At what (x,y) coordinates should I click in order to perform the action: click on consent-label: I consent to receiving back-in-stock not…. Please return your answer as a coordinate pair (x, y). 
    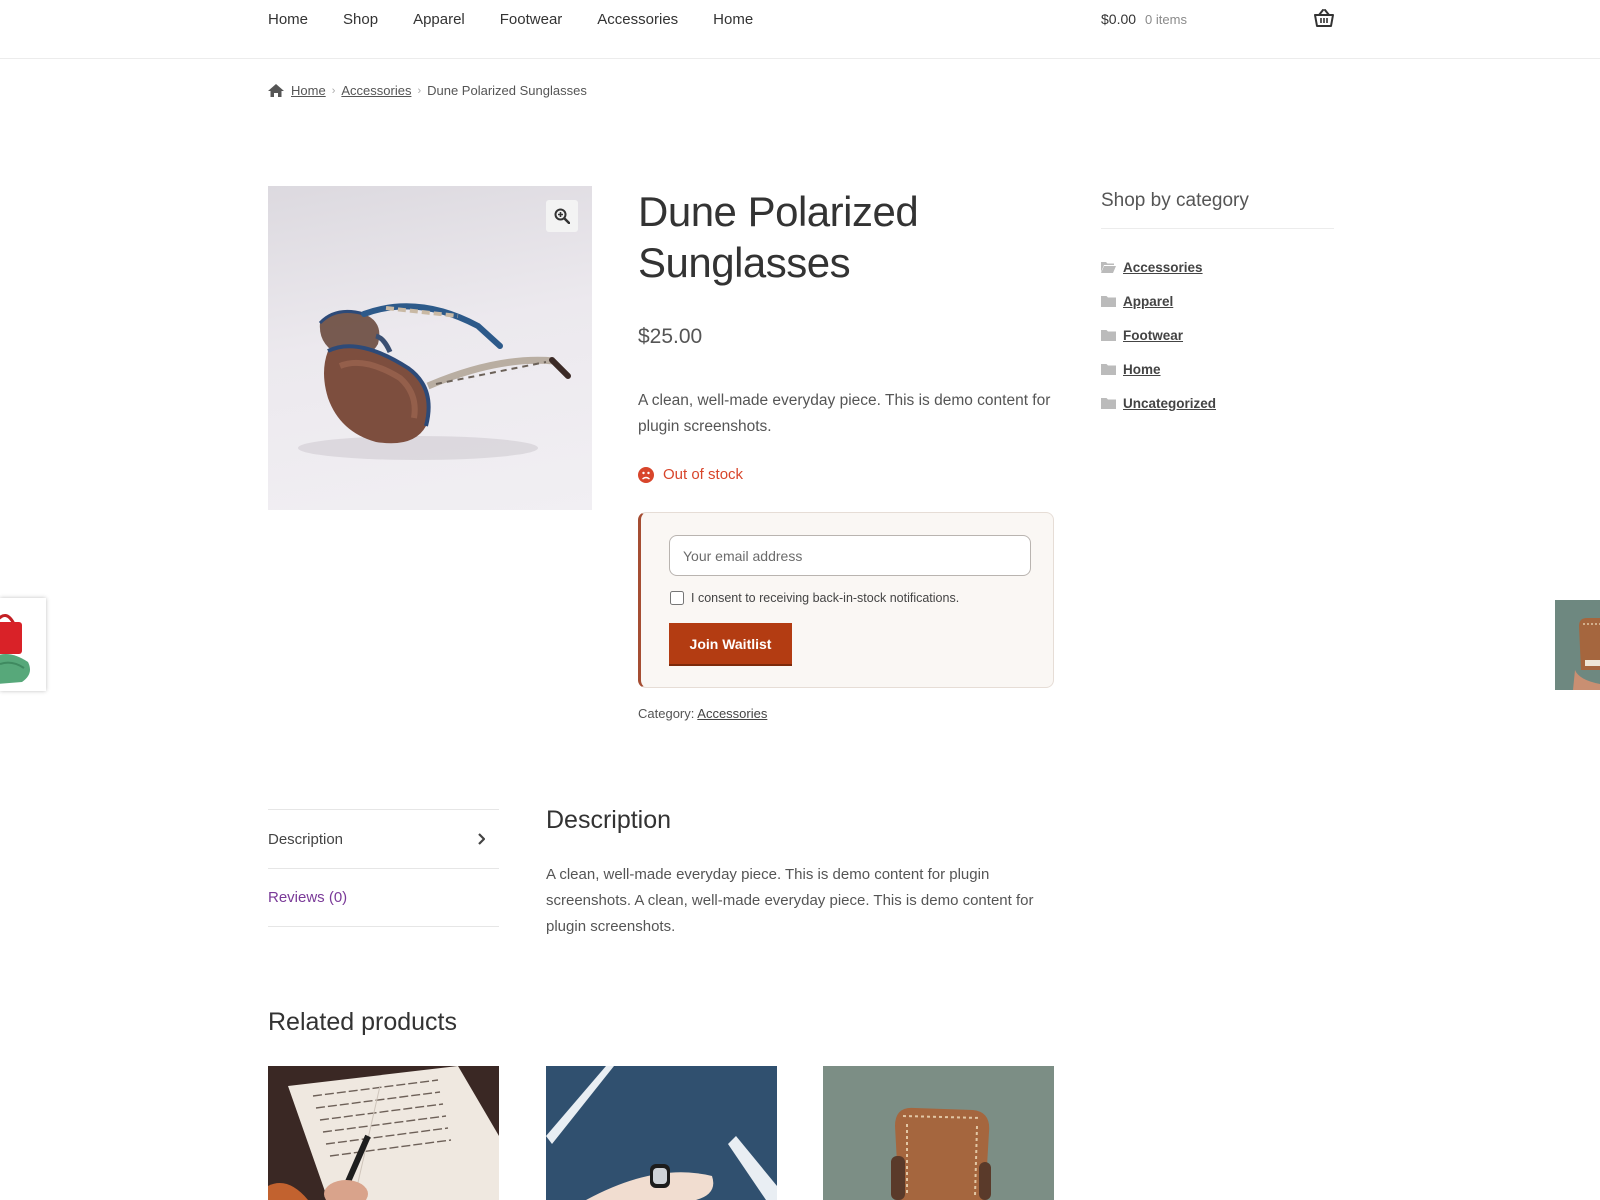
    Looking at the image, I should click on (825, 598).